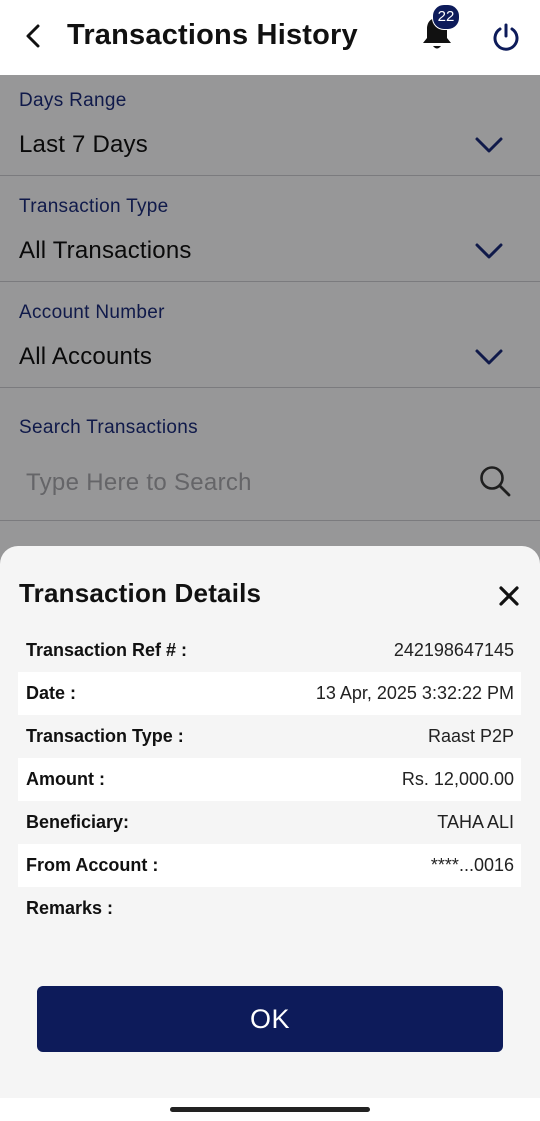 The width and height of the screenshot is (540, 1121). Describe the element at coordinates (270, 1019) in the screenshot. I see `ok-button: OK` at that location.